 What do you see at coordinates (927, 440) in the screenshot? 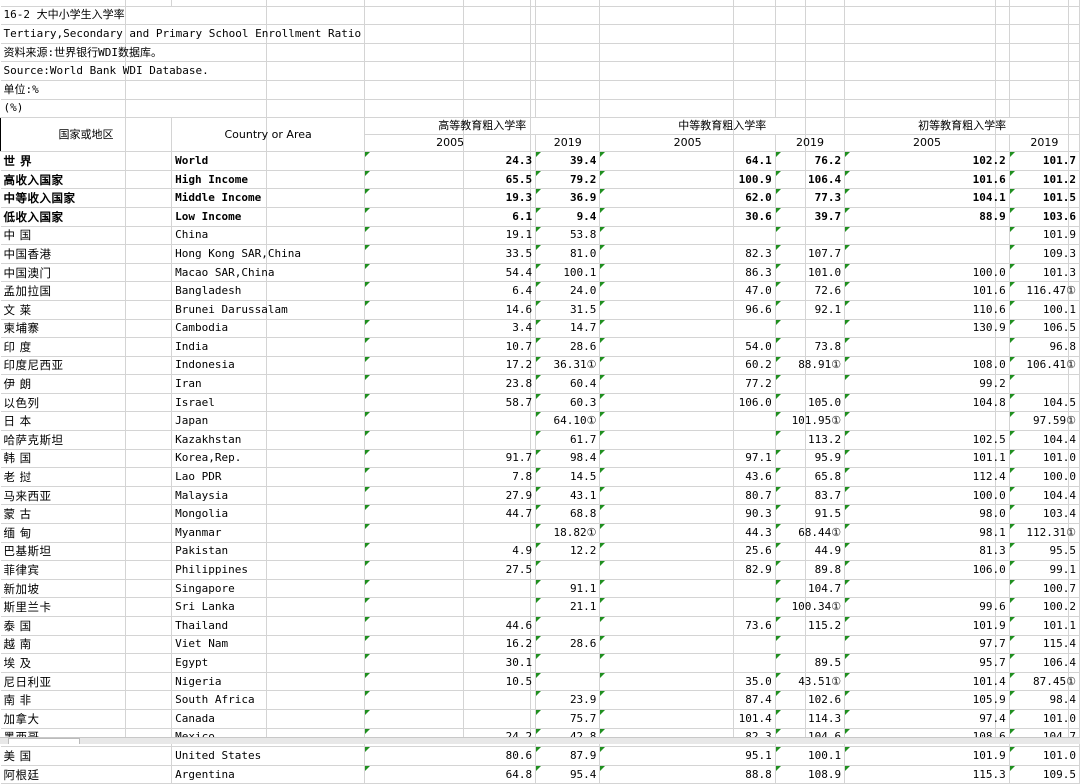
I see `value-cell: 102.5` at bounding box center [927, 440].